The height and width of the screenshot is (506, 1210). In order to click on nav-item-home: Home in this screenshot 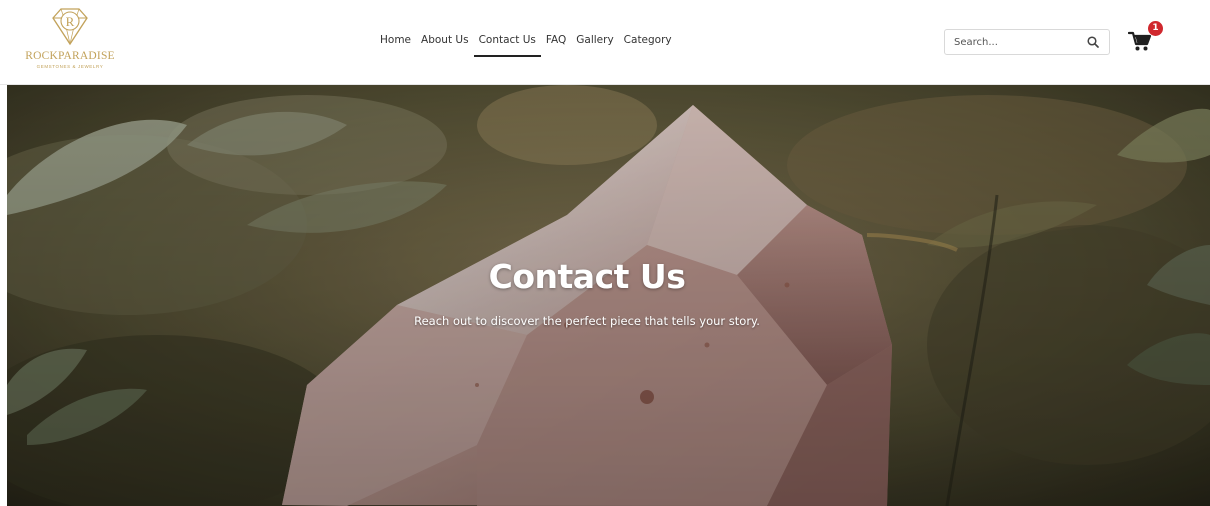, I will do `click(398, 45)`.